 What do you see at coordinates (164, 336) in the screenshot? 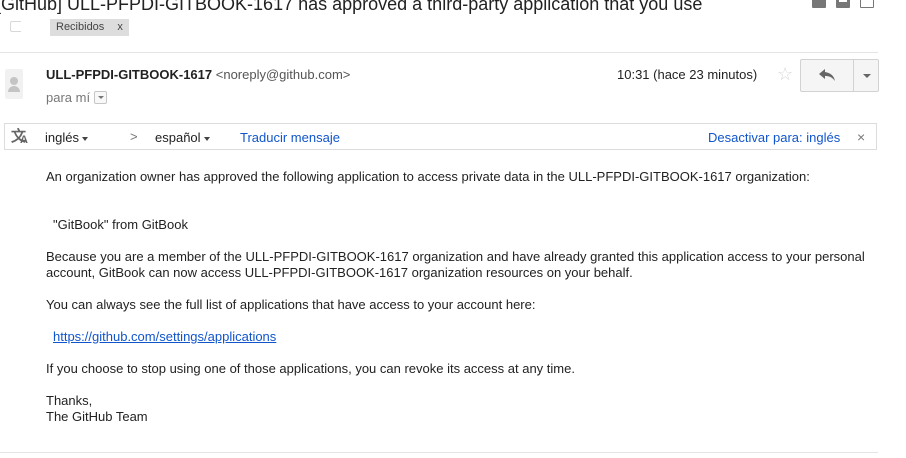
I see `settings-applications-link: https://github.com/settings/applications` at bounding box center [164, 336].